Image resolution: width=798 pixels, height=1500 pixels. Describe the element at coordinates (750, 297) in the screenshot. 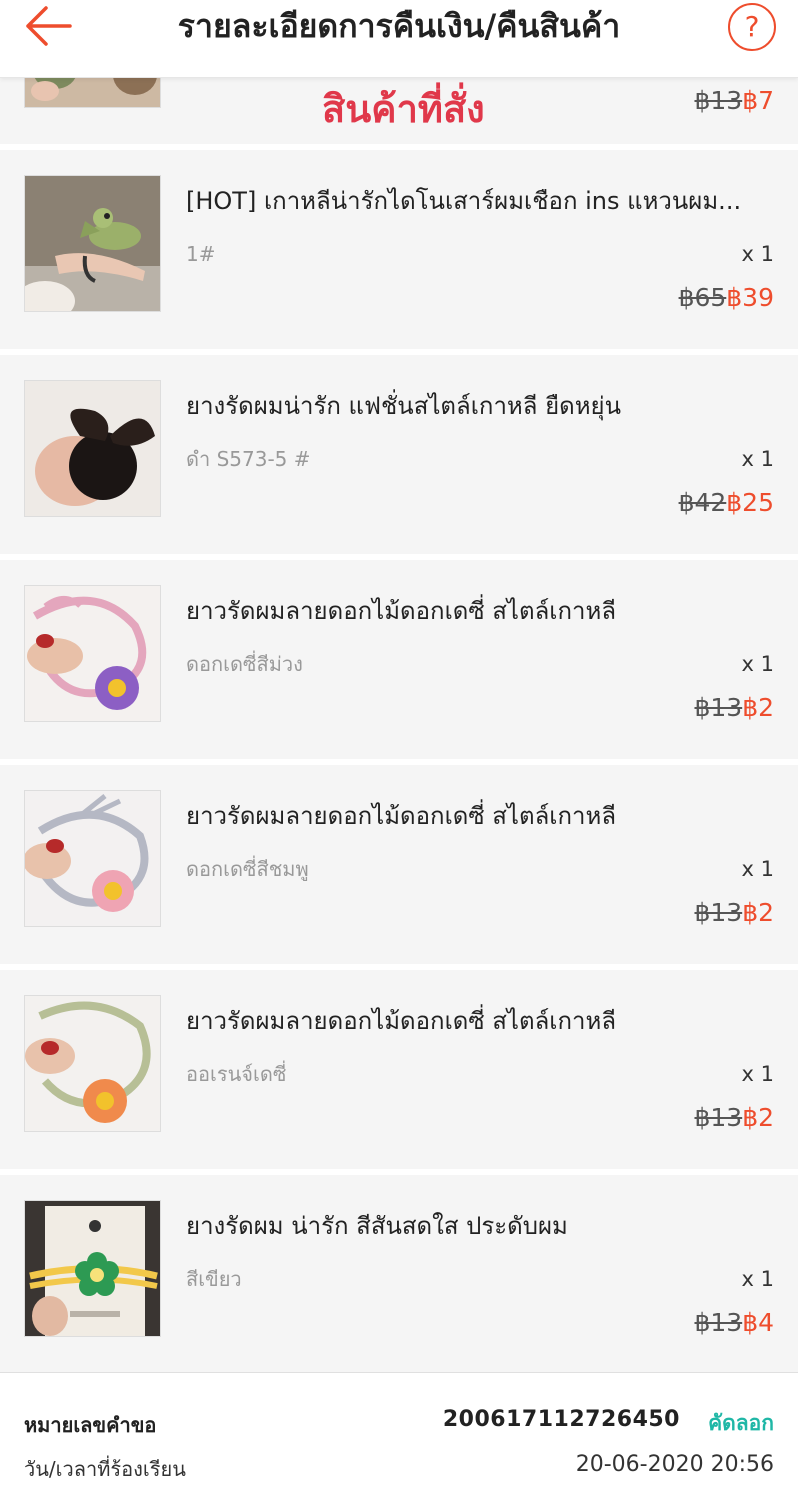

I see `sale-price: ฿39` at that location.